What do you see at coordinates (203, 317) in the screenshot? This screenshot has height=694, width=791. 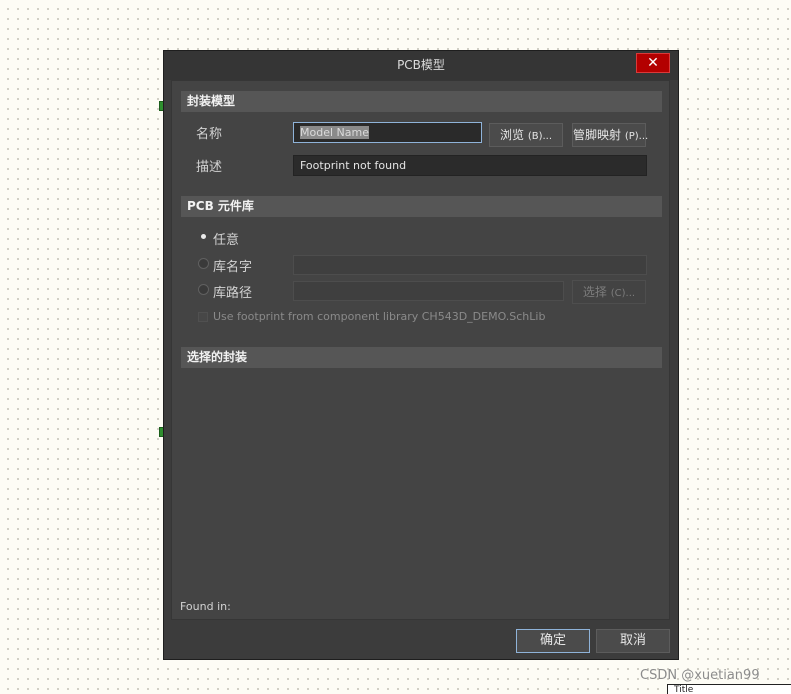 I see `use-footprint-checkbox` at bounding box center [203, 317].